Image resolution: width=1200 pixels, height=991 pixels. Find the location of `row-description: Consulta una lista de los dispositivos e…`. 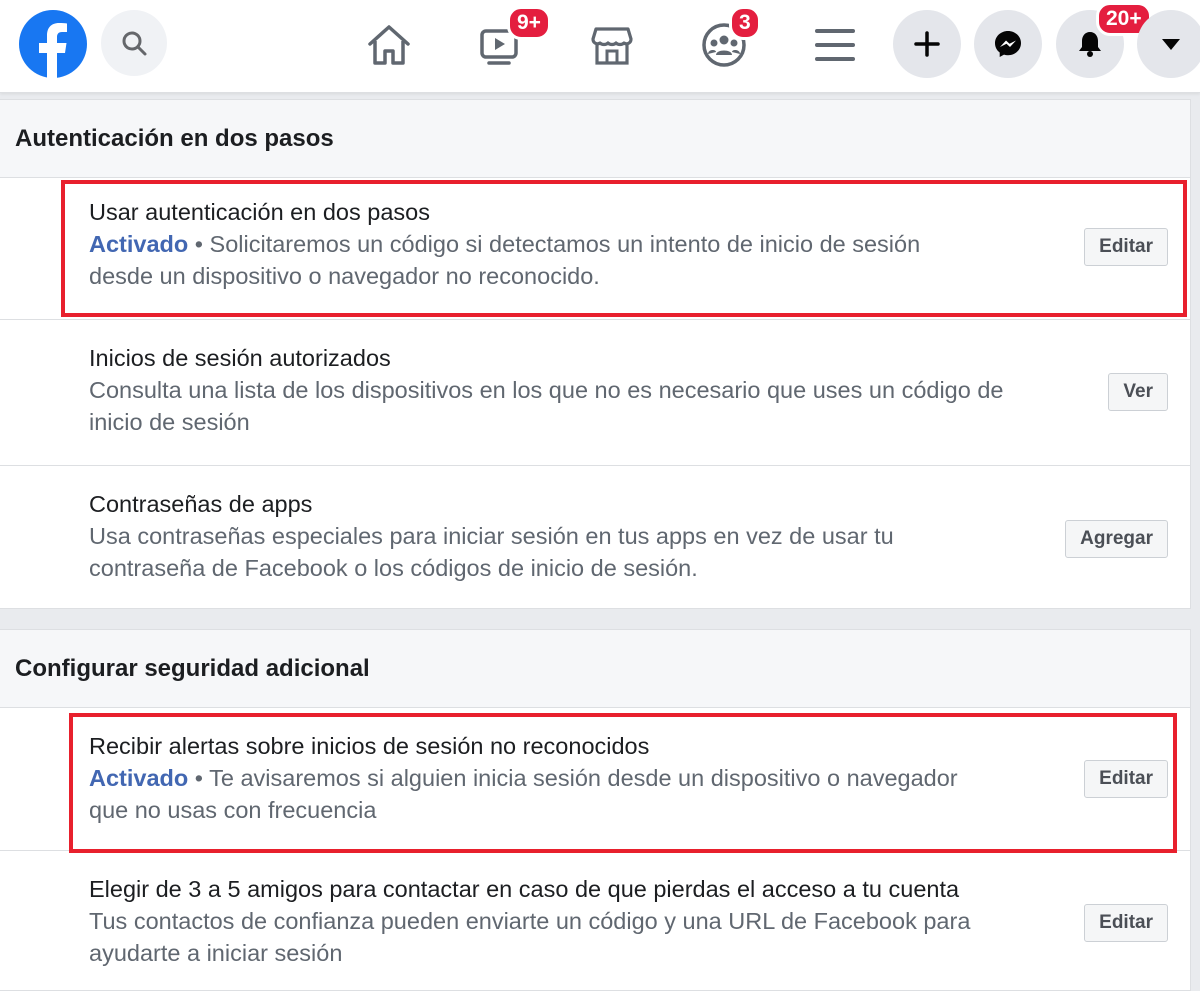

row-description: Consulta una lista de los dispositivos e… is located at coordinates (546, 390).